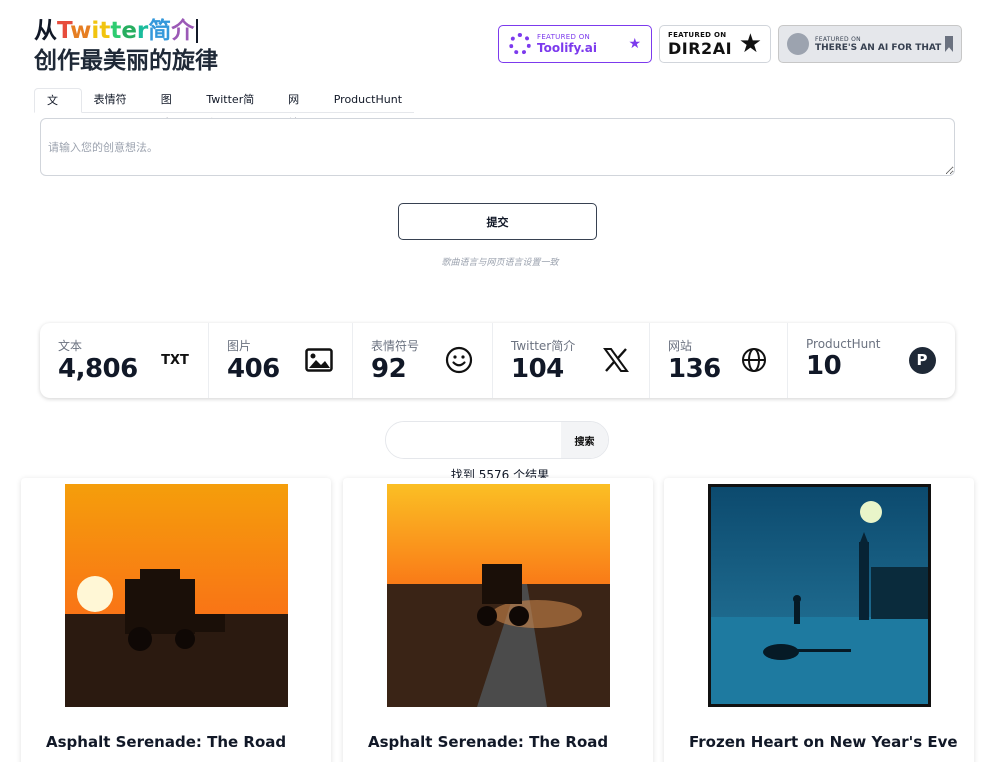 The width and height of the screenshot is (1000, 762). What do you see at coordinates (160, 31) in the screenshot?
I see `title-char: 简` at bounding box center [160, 31].